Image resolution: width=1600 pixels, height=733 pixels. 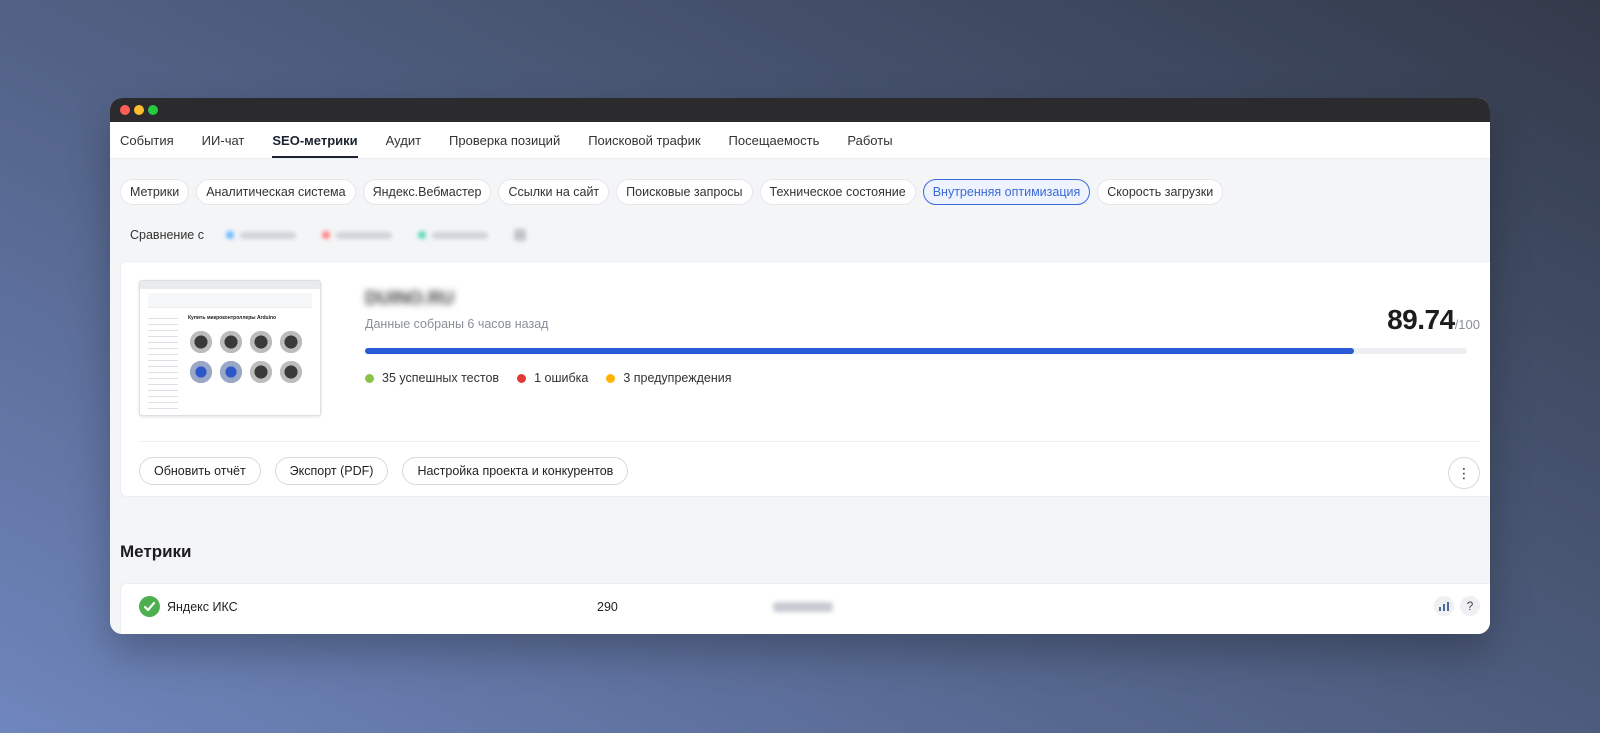 I want to click on title-bar, so click(x=800, y=110).